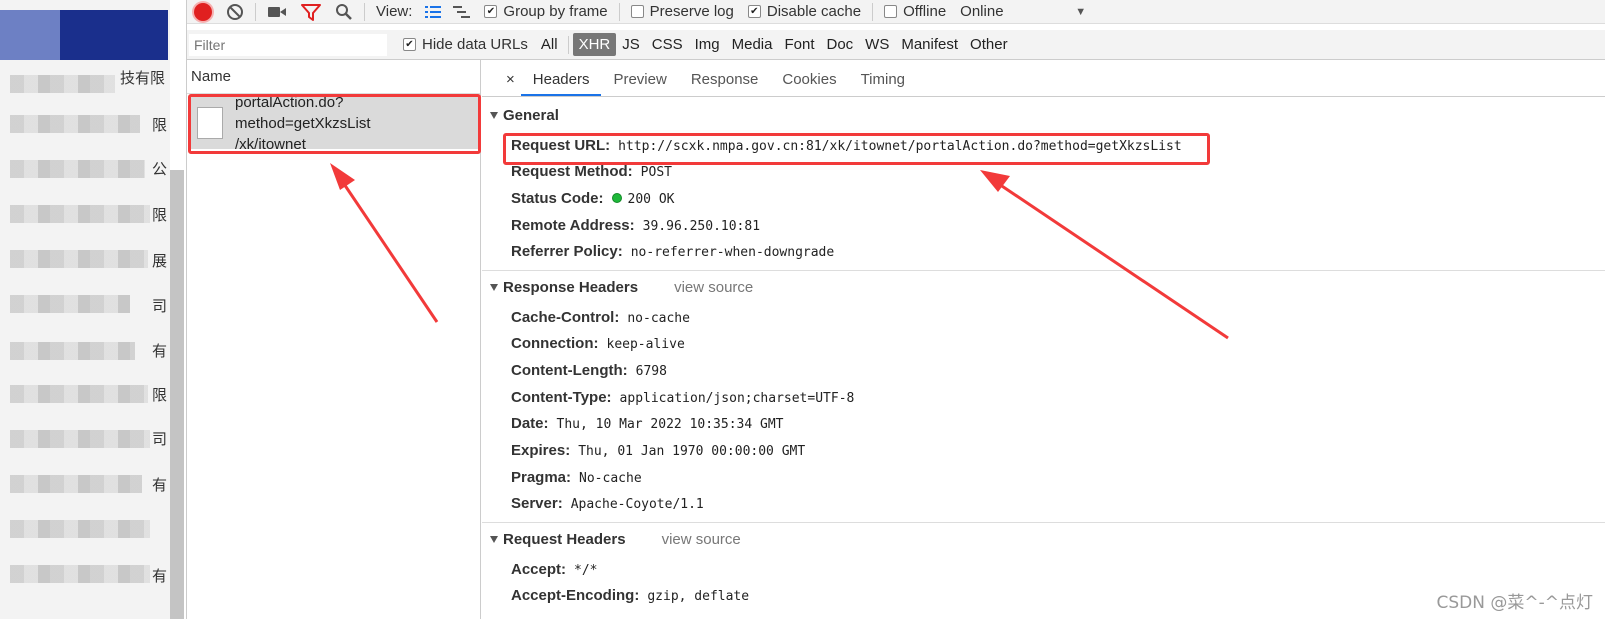 Image resolution: width=1605 pixels, height=619 pixels. I want to click on name-column-header: Name, so click(333, 77).